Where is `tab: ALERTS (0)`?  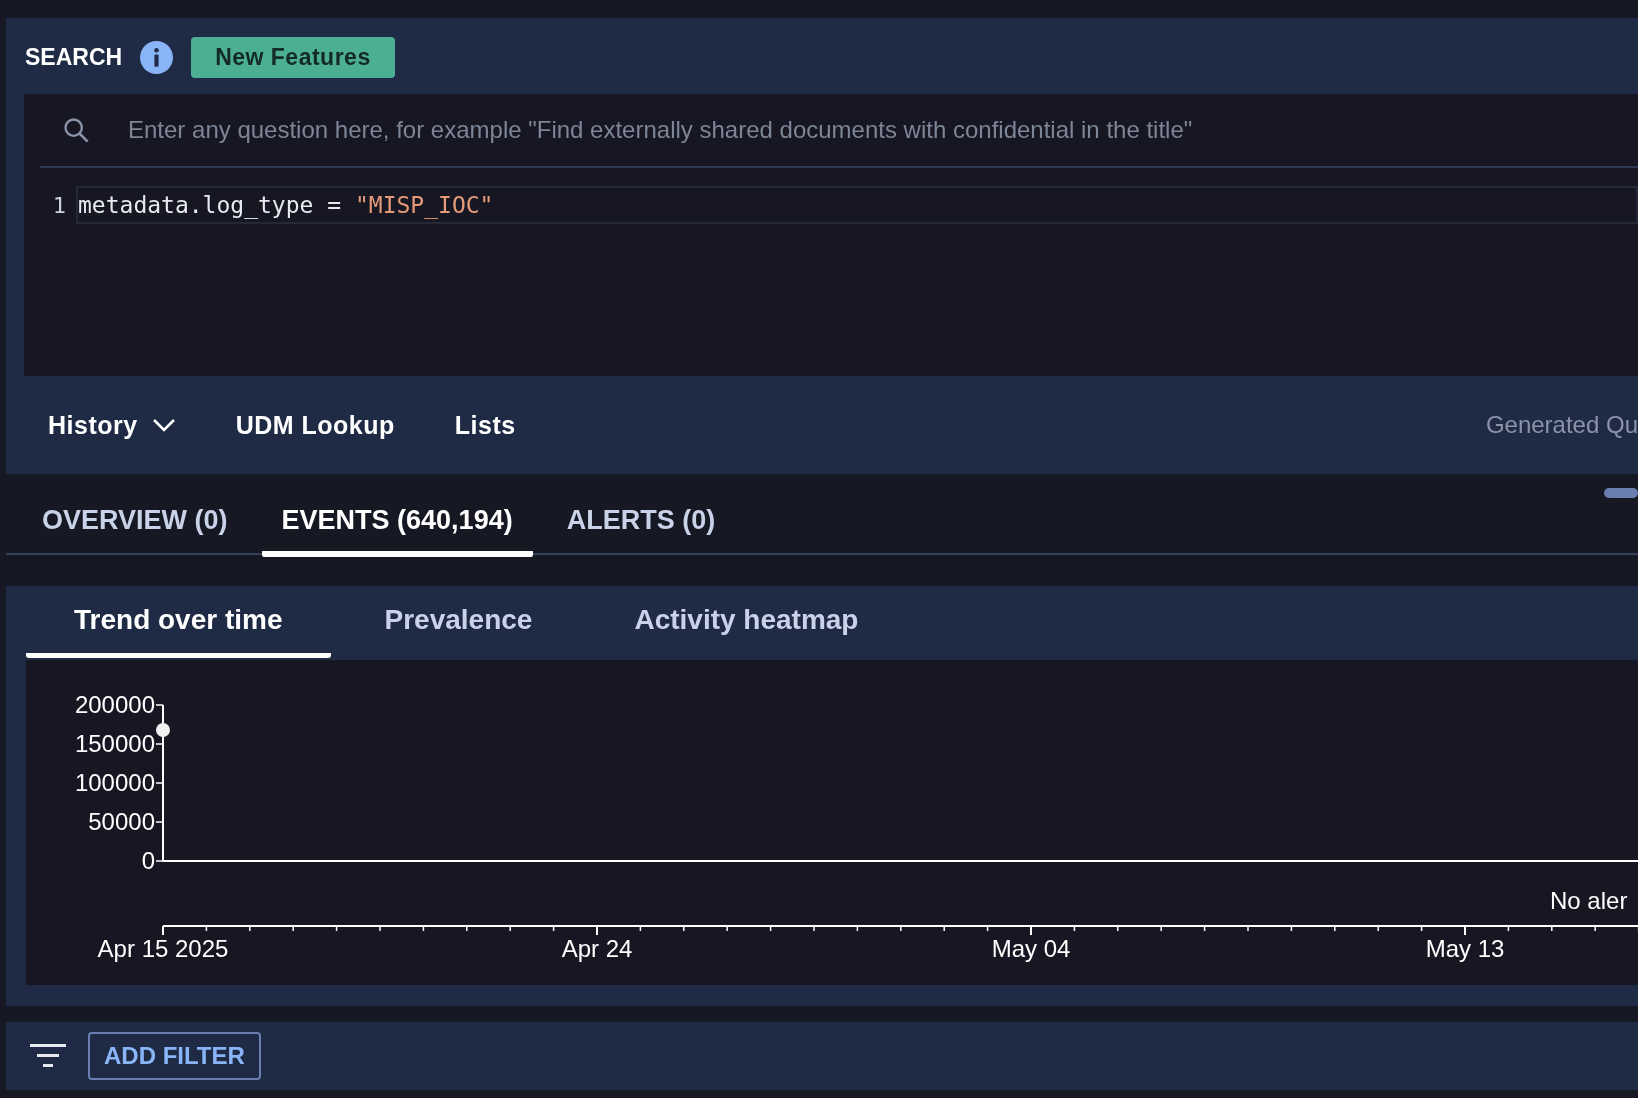
tab: ALERTS (0) is located at coordinates (641, 523).